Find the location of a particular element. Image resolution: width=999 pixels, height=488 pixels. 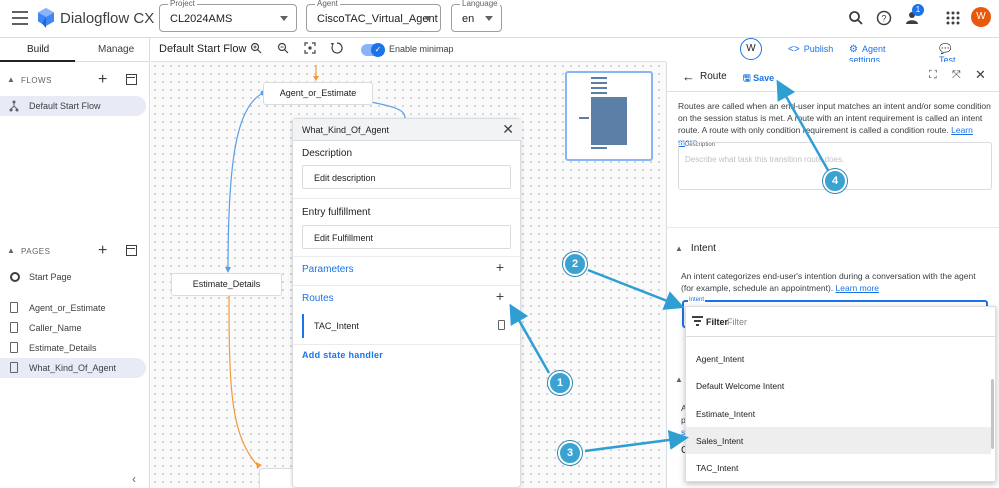

intent-filter: Filter Filter is located at coordinates (841, 322).